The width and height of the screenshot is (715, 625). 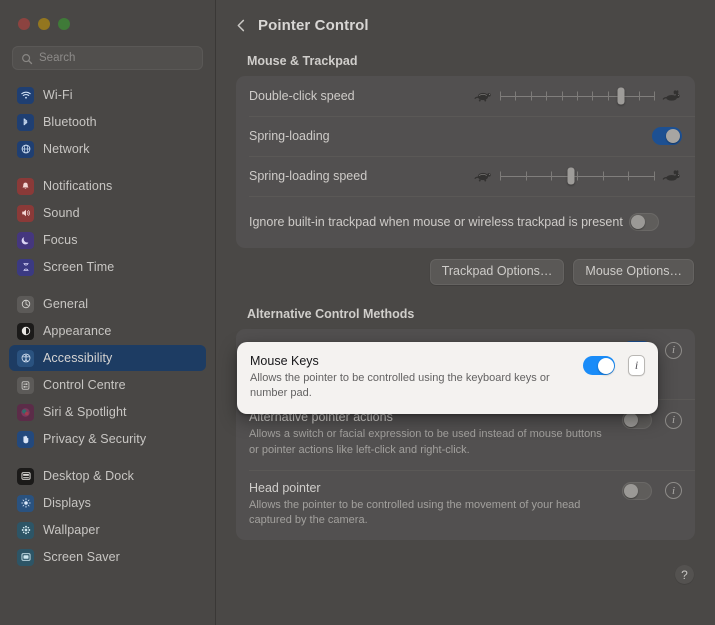 I want to click on section-heading-mouse-trackpad: Mouse & Trackpad, so click(x=302, y=61).